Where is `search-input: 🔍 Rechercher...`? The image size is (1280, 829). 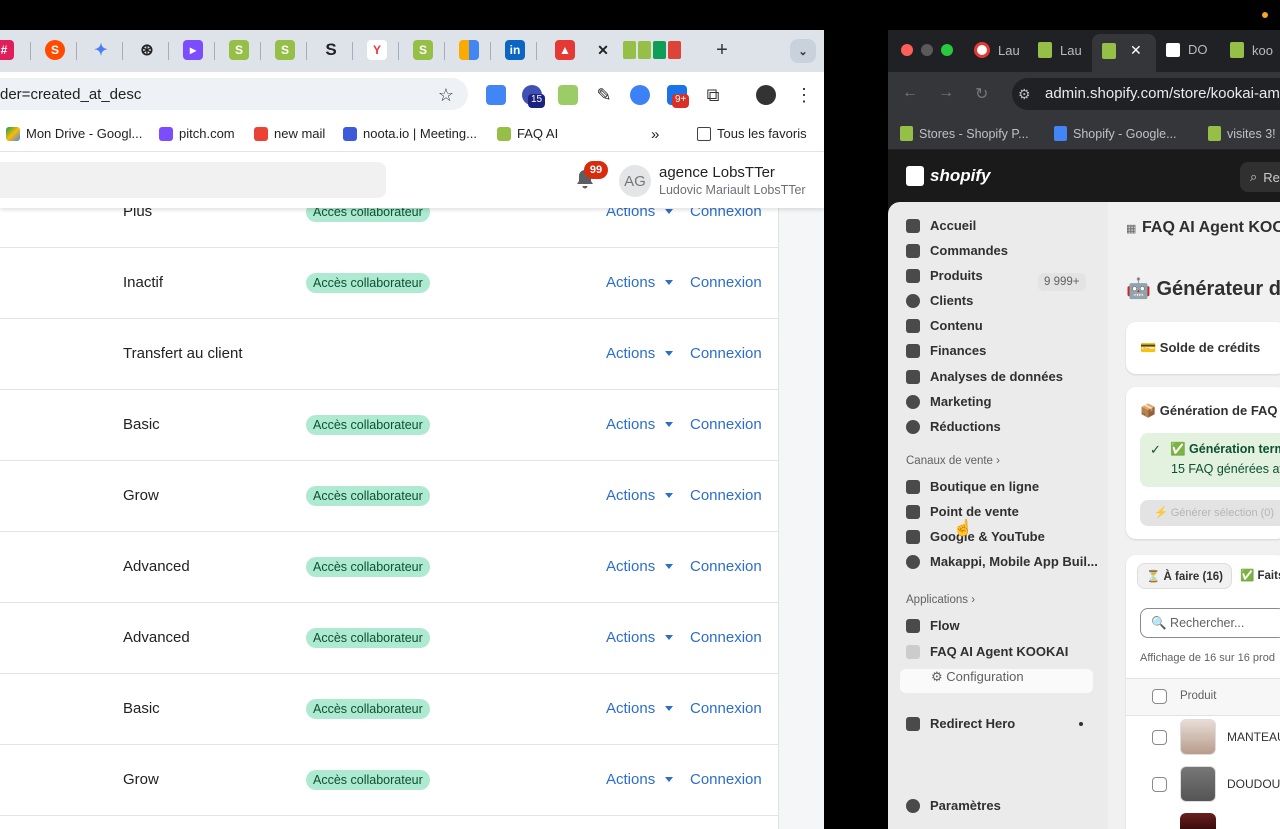 search-input: 🔍 Rechercher... is located at coordinates (1210, 623).